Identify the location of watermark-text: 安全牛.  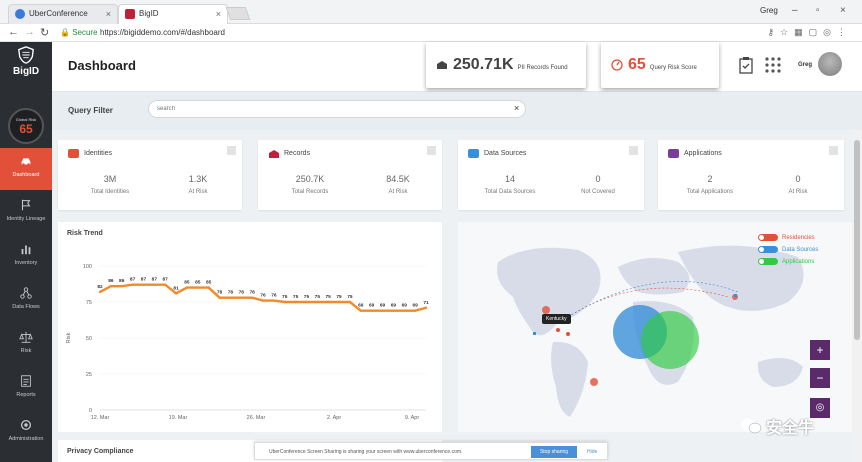
(790, 428).